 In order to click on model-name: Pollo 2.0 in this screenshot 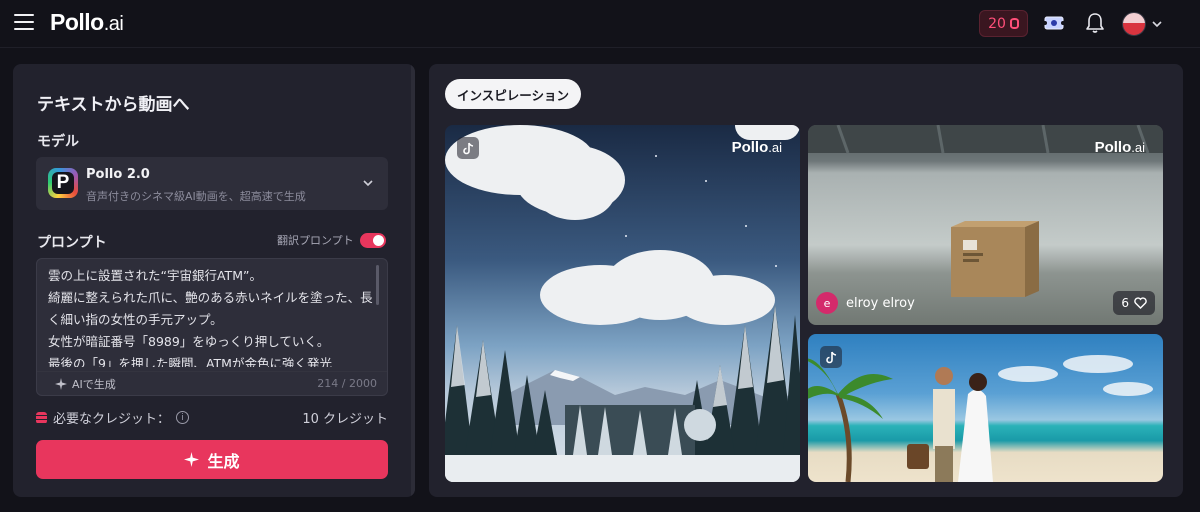, I will do `click(118, 174)`.